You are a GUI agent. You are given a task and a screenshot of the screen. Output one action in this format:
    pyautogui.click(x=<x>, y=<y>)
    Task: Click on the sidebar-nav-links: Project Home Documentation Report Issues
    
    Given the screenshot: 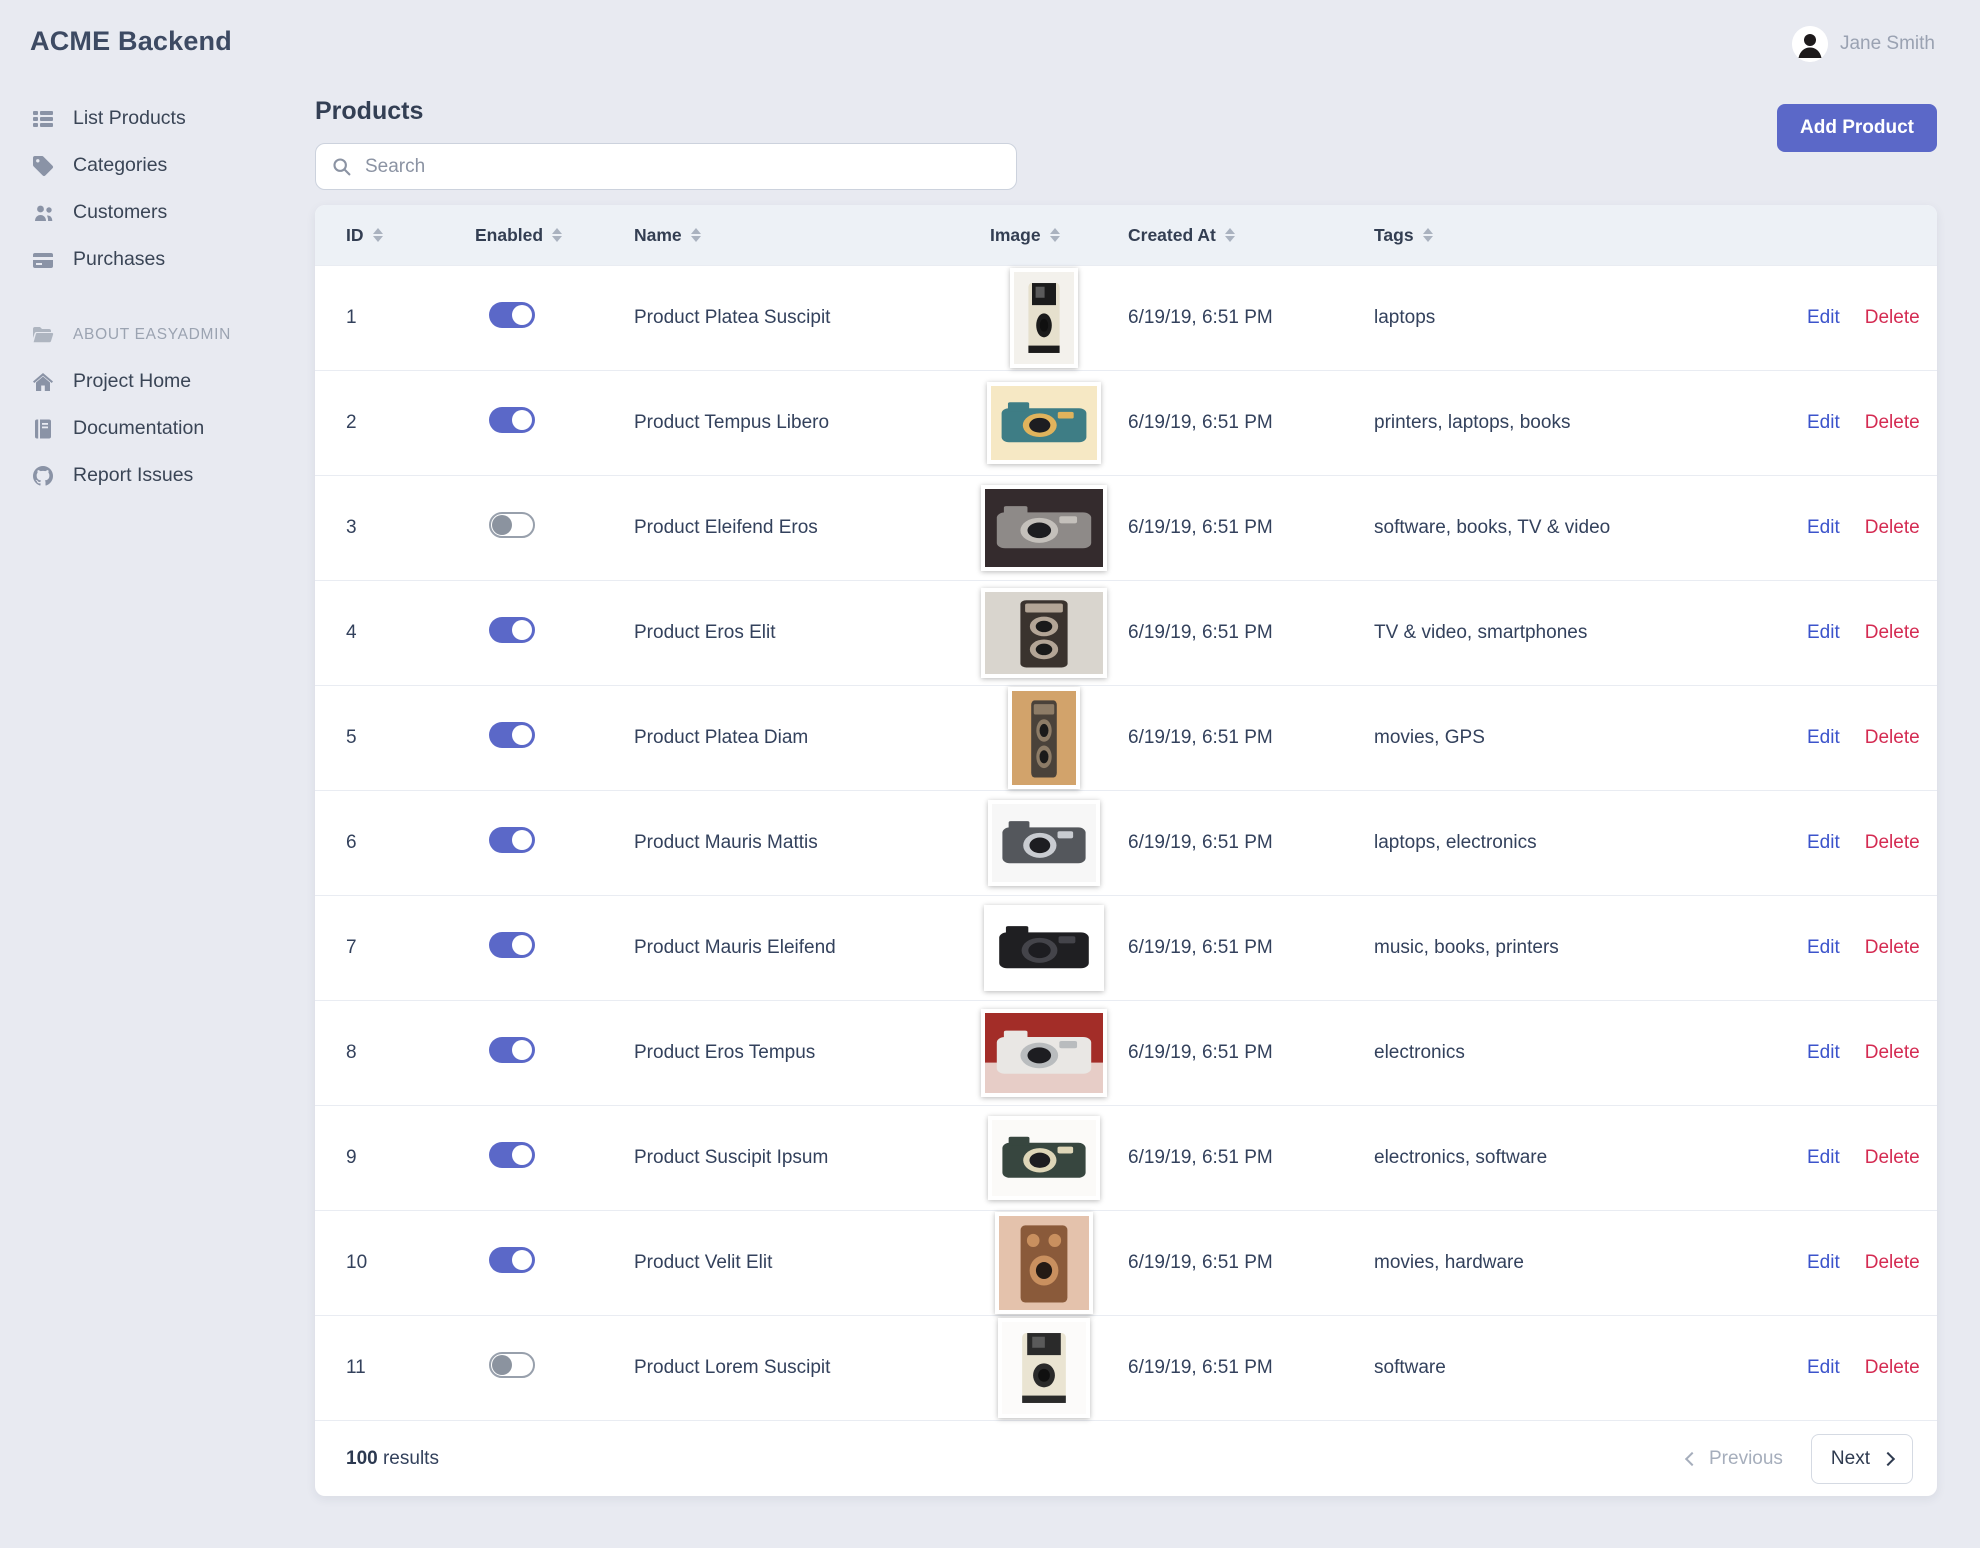 What is the action you would take?
    pyautogui.click(x=172, y=428)
    